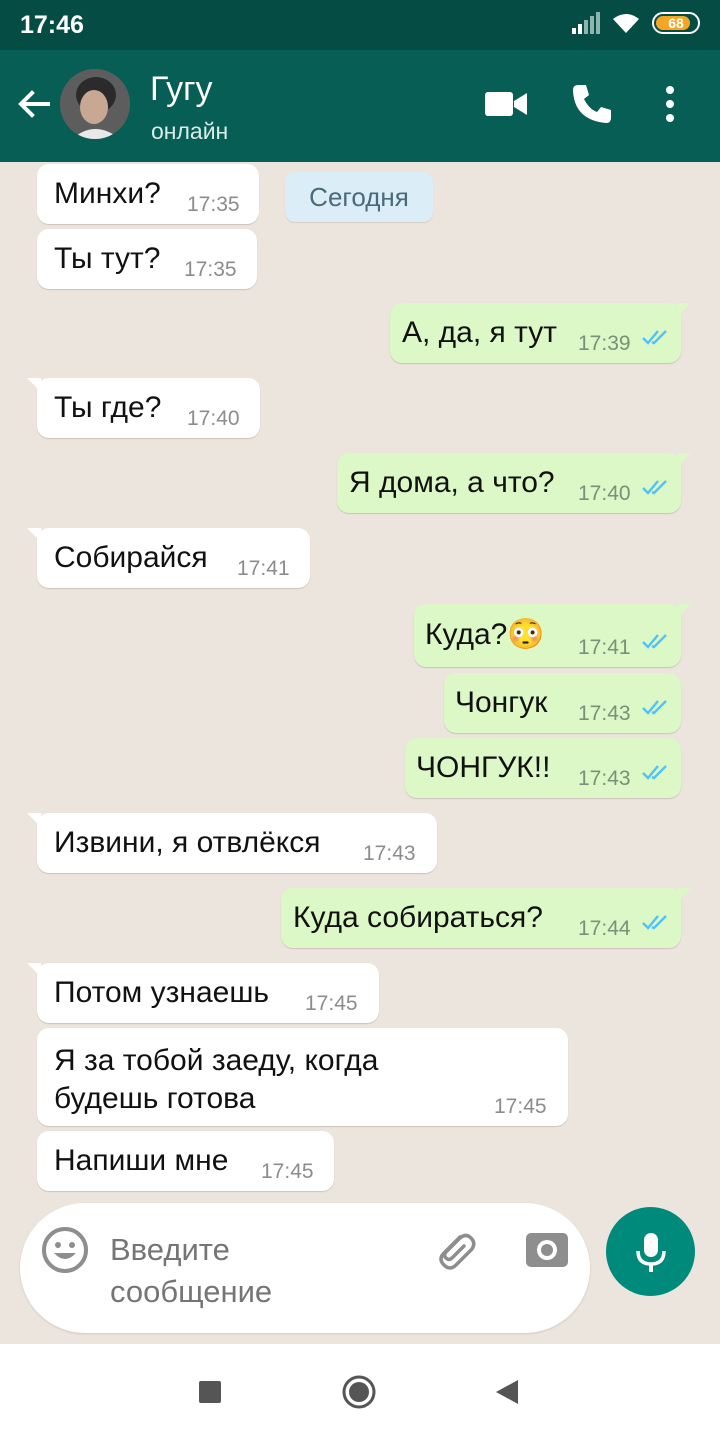 The height and width of the screenshot is (1440, 720). I want to click on message-incoming: Ты где? 17:40, so click(143, 408).